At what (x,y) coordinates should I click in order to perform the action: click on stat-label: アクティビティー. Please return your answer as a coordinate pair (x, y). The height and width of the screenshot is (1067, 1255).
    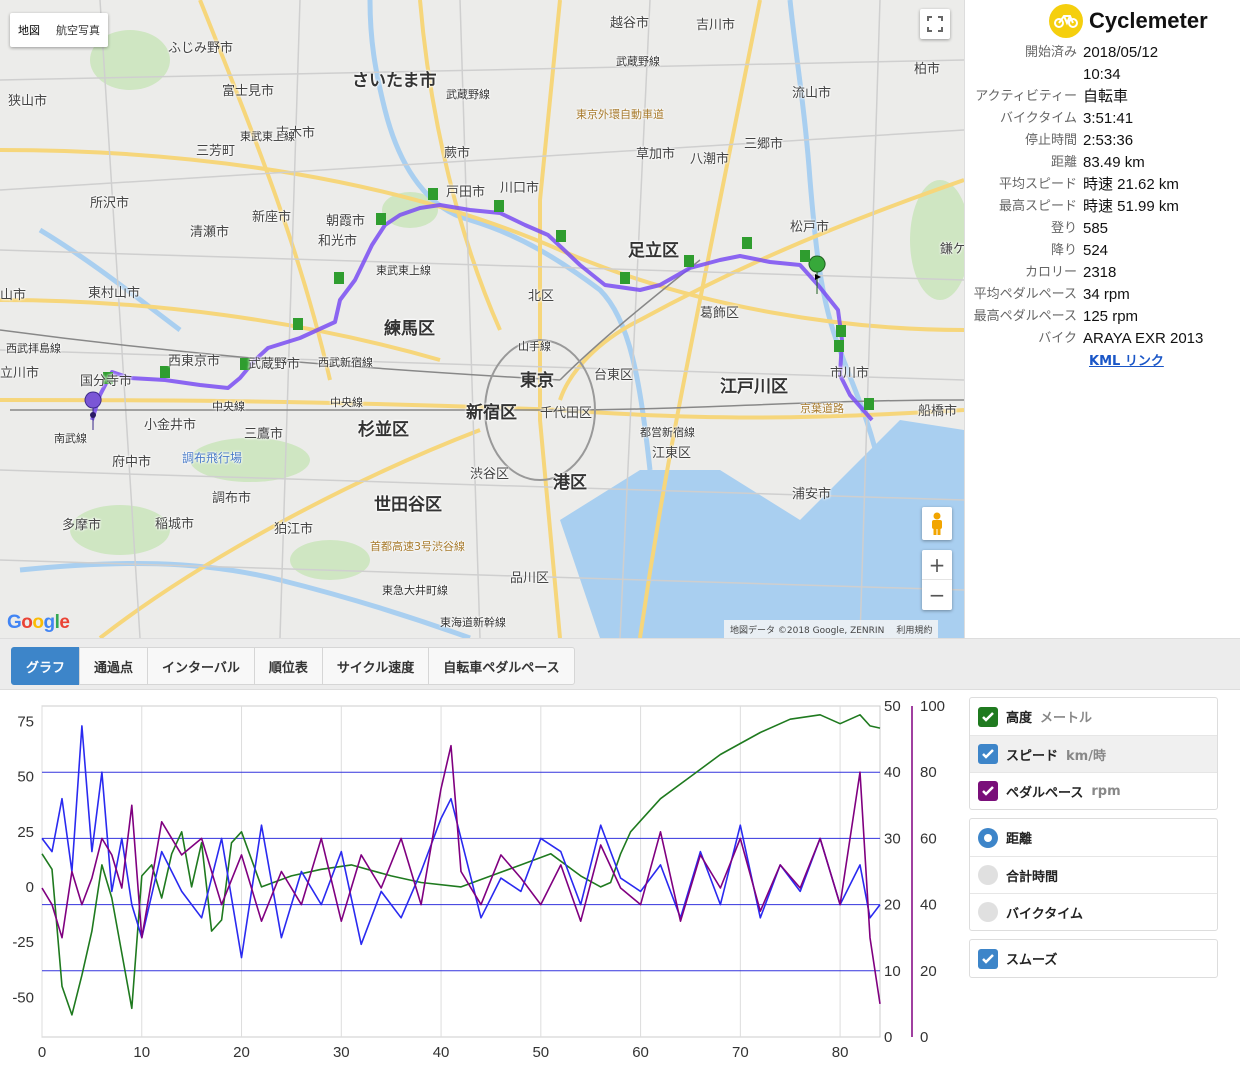
    Looking at the image, I should click on (1026, 96).